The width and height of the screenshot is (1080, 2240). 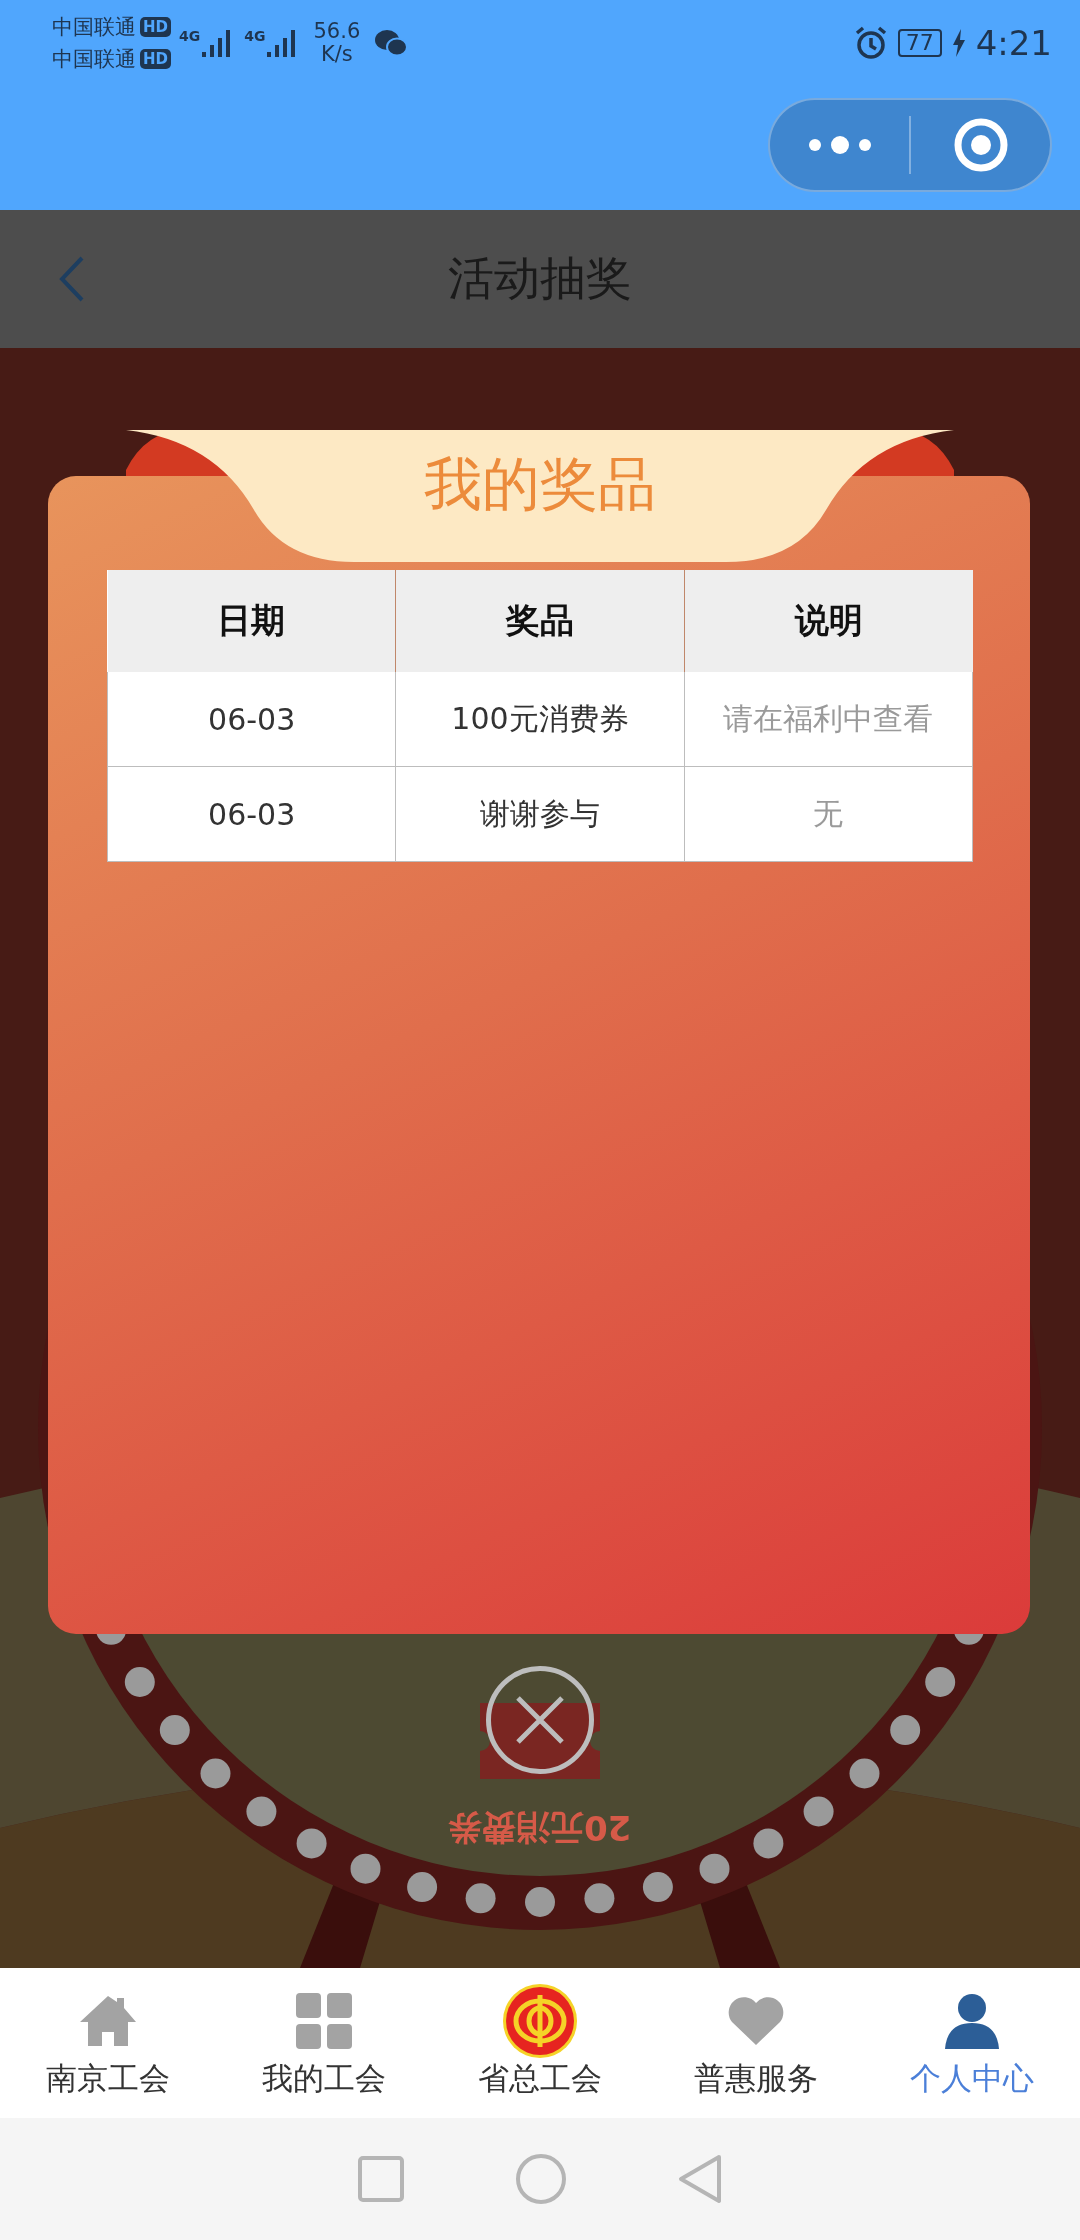 I want to click on person-icon, so click(x=972, y=2021).